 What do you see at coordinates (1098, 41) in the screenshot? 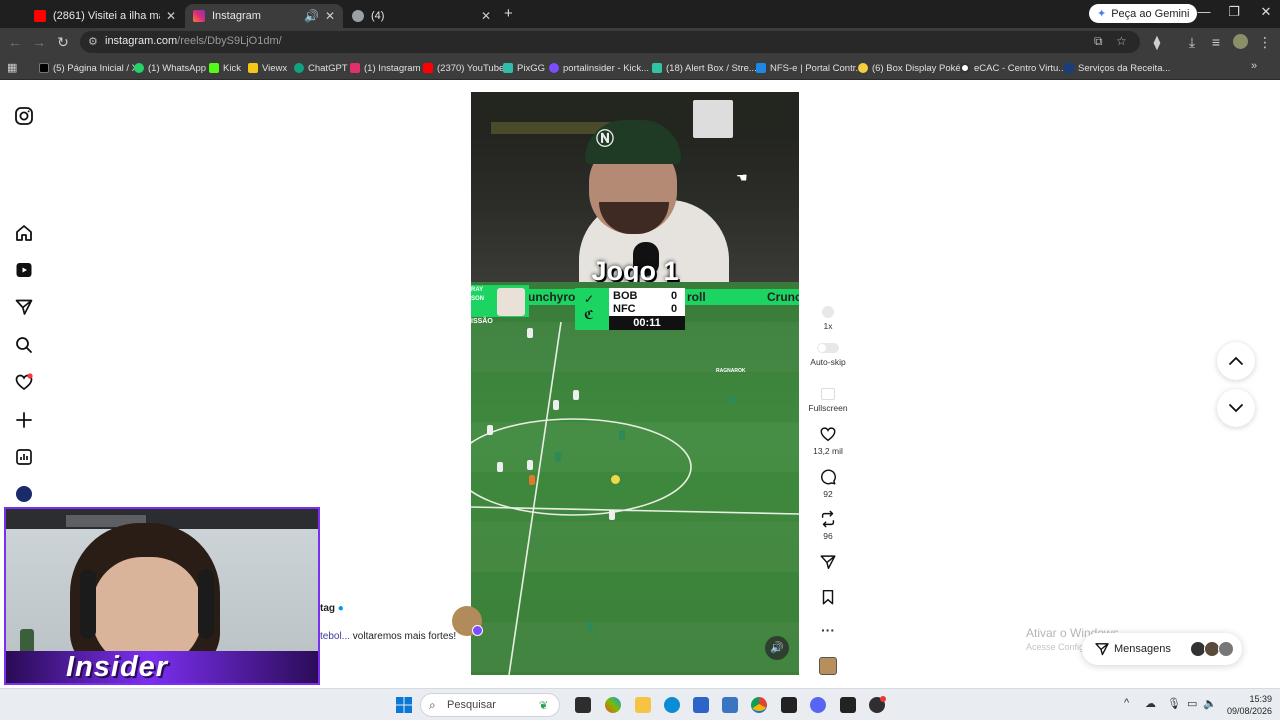
I see `install-app-icon: ⧉` at bounding box center [1098, 41].